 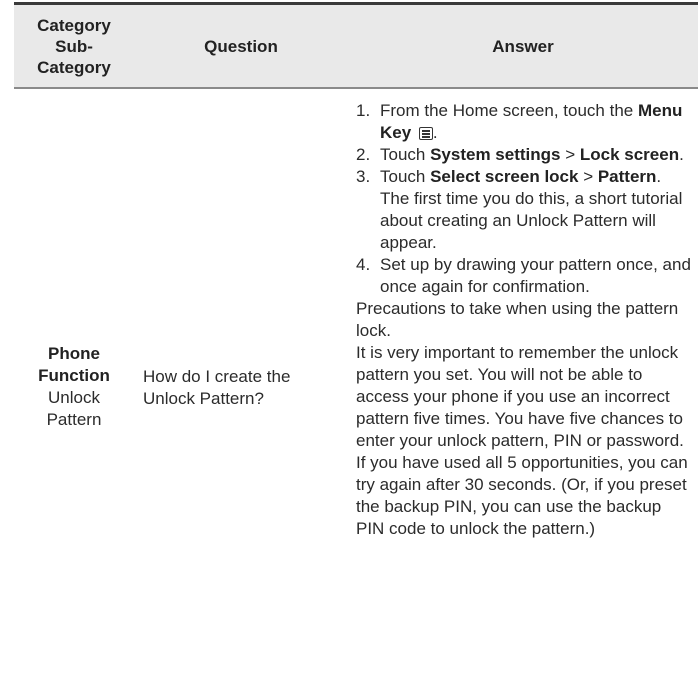 I want to click on step-number: 1., so click(x=363, y=110).